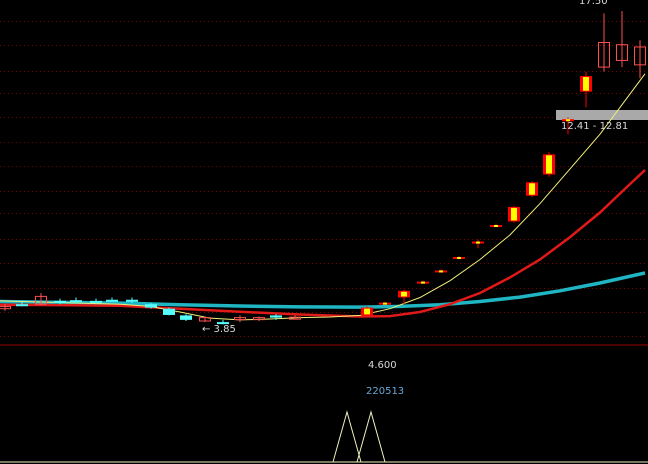  Describe the element at coordinates (219, 329) in the screenshot. I see `low-price-marker: ← 3.85` at that location.